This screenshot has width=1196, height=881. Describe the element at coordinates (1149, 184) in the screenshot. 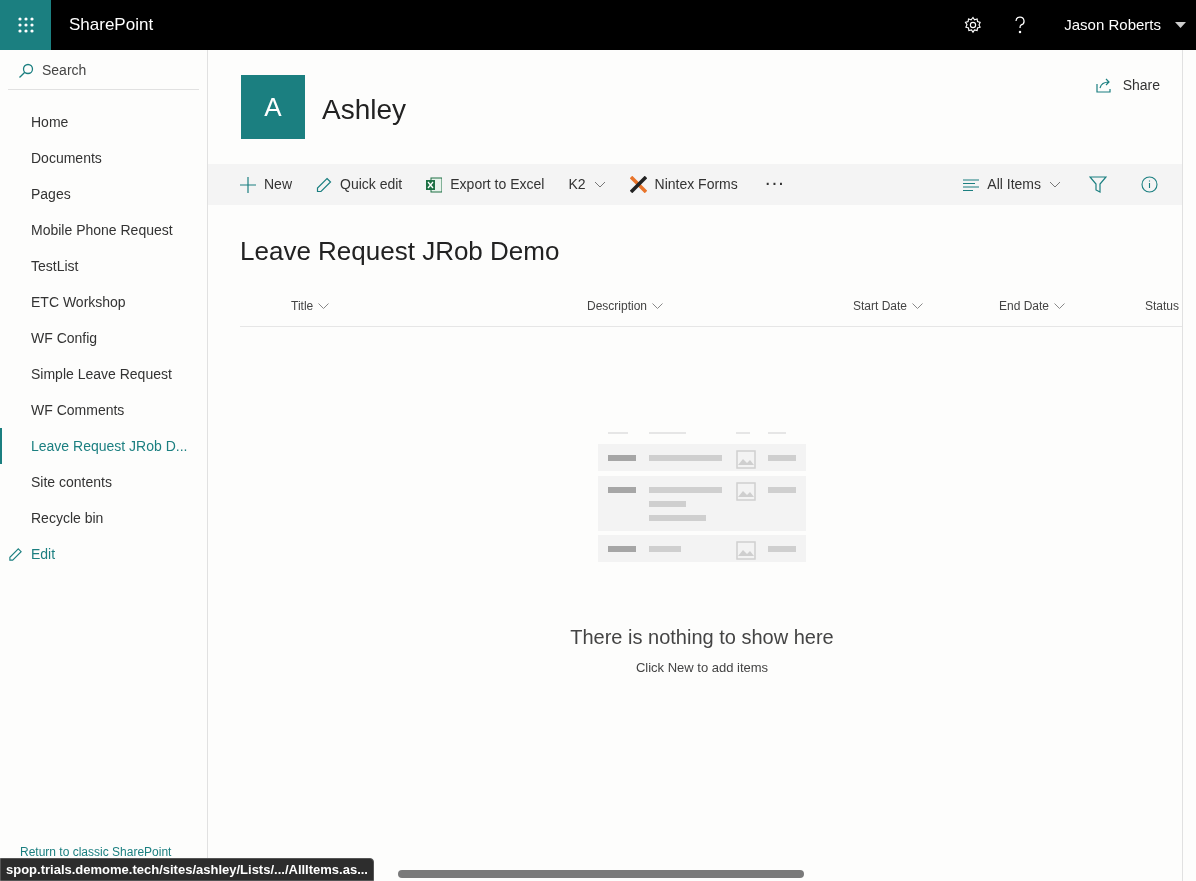

I see `info-icon` at that location.